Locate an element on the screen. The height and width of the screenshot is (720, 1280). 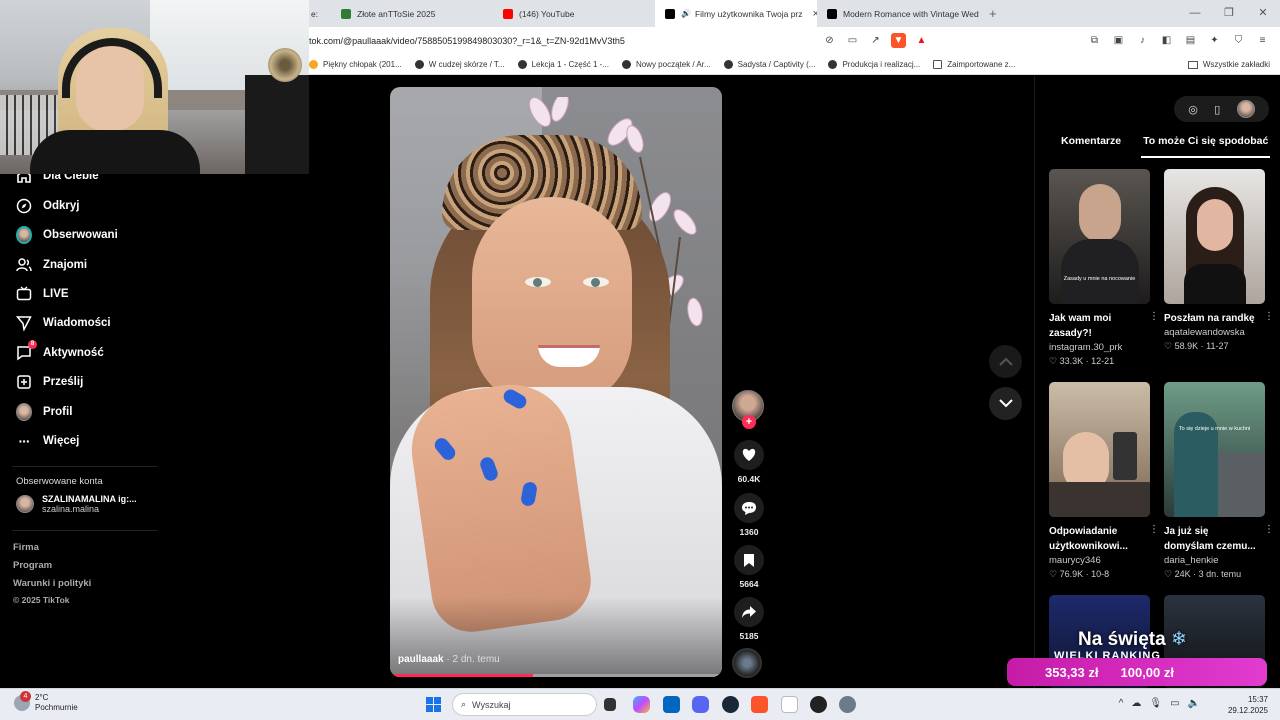
nav-profile: Profil is located at coordinates (44, 412).